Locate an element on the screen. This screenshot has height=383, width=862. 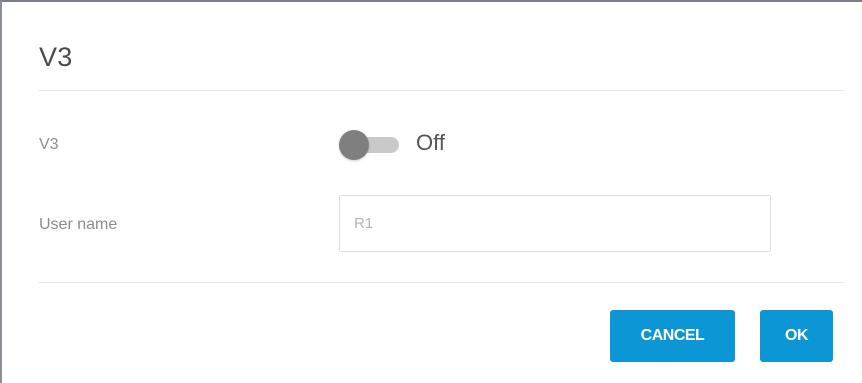
cancel-button: CANCEL is located at coordinates (672, 336).